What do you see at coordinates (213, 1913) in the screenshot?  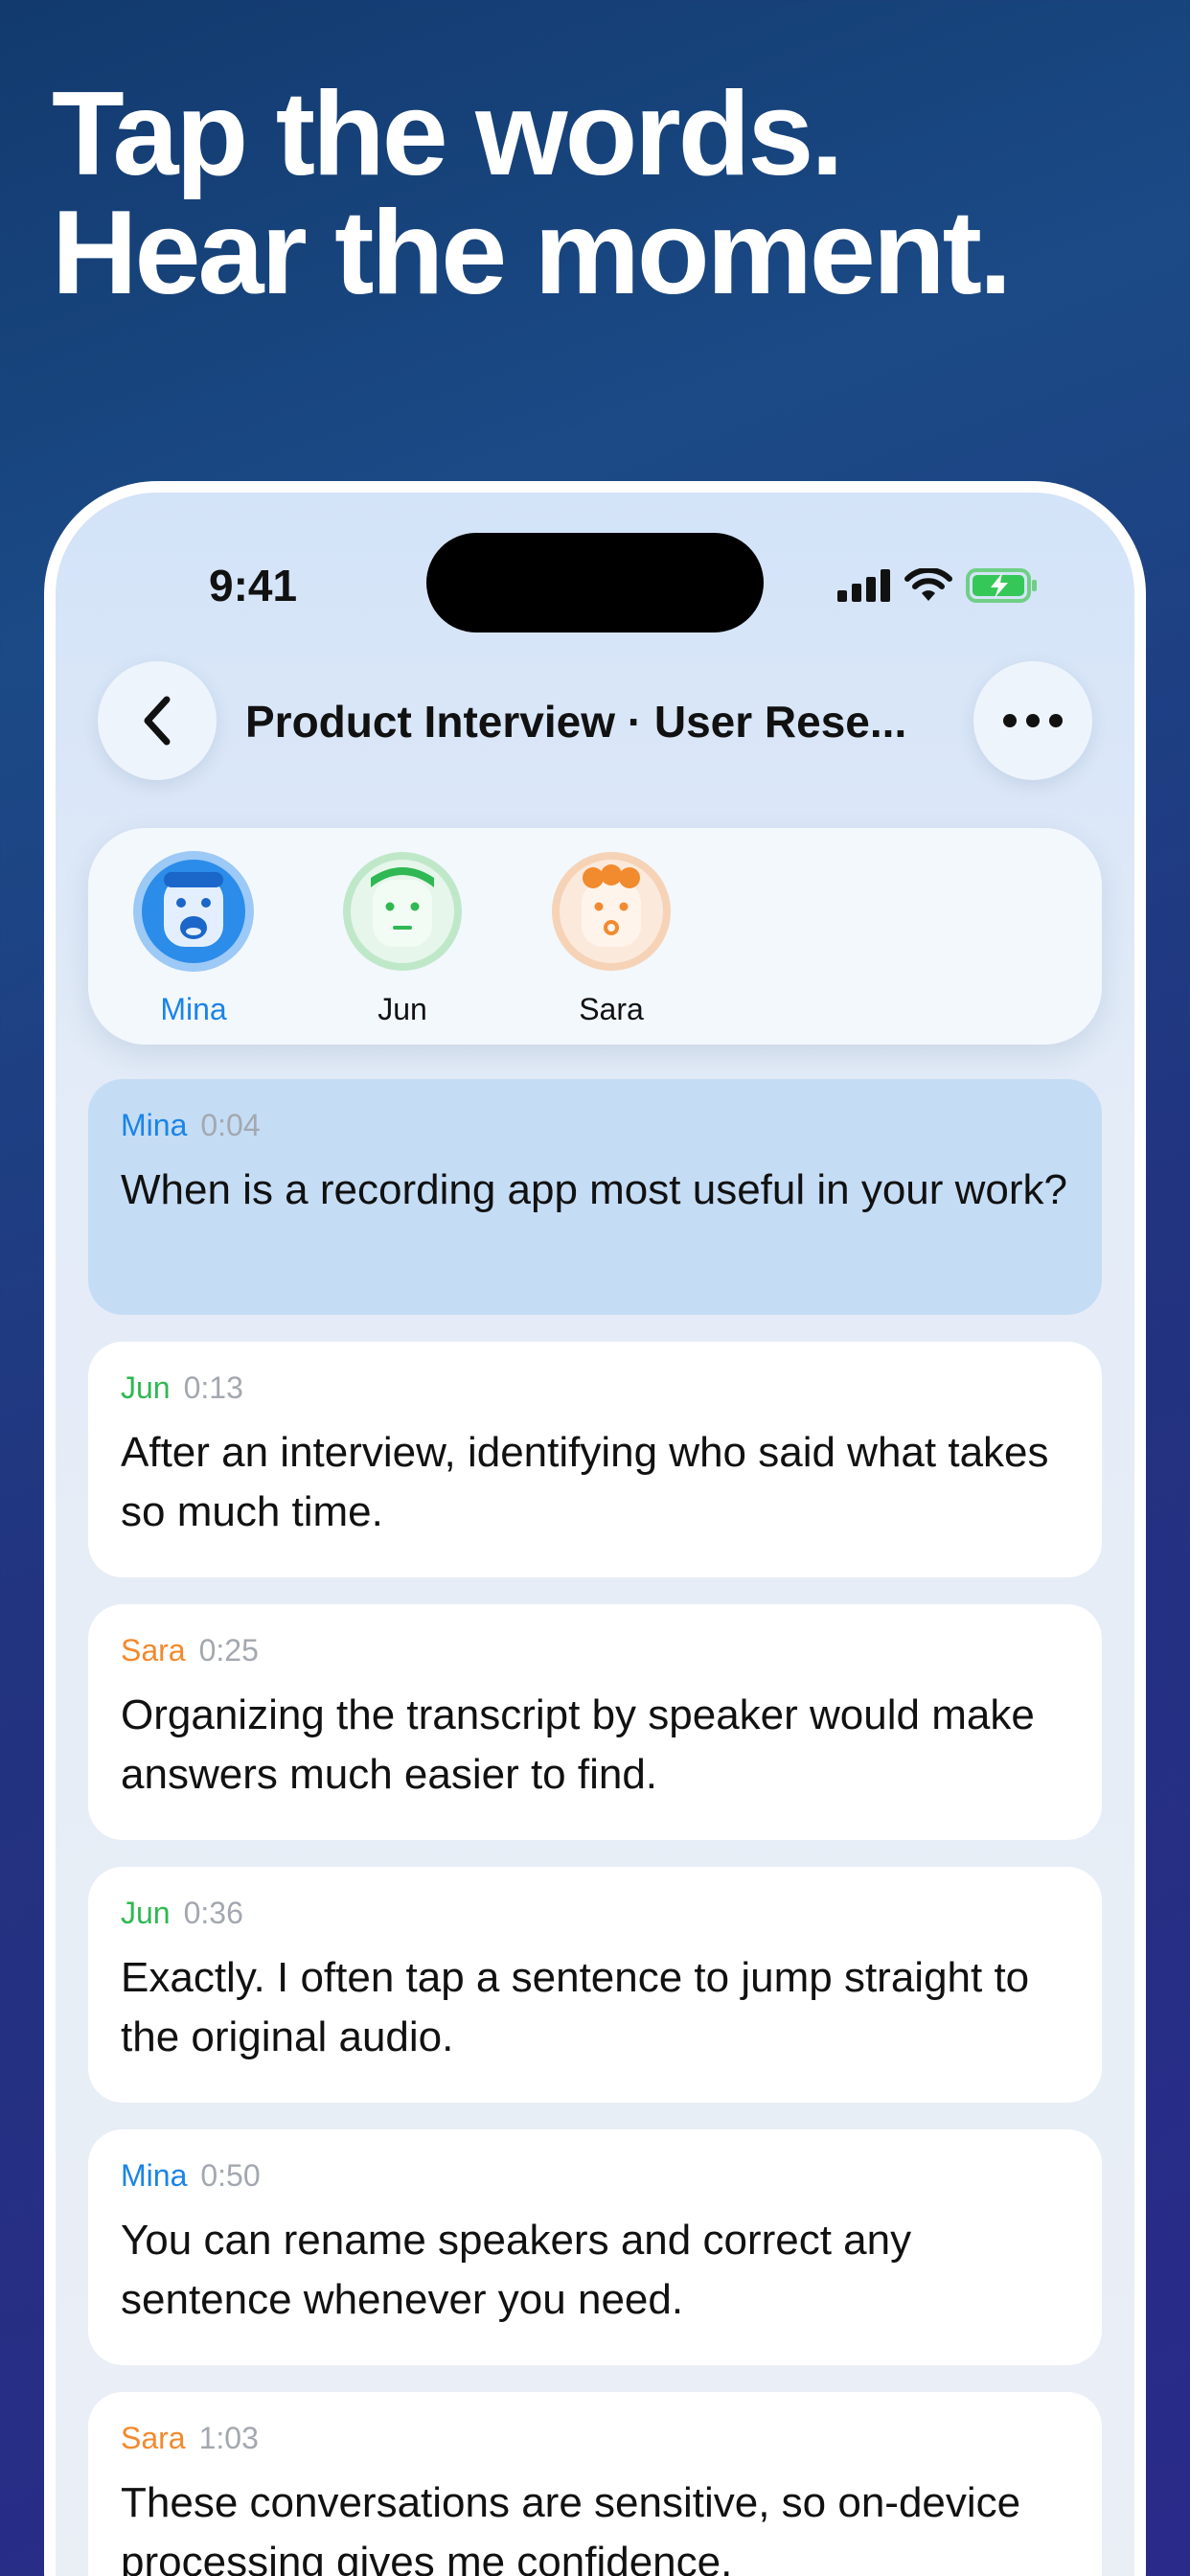 I see `timestamp: 0:36` at bounding box center [213, 1913].